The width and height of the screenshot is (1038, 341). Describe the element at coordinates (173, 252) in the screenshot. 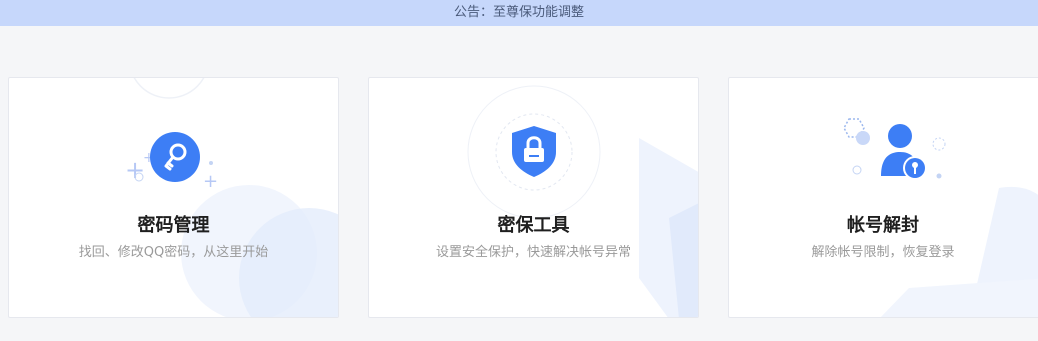

I see `card-description: 找回、修改QQ密码，从这里开始` at that location.